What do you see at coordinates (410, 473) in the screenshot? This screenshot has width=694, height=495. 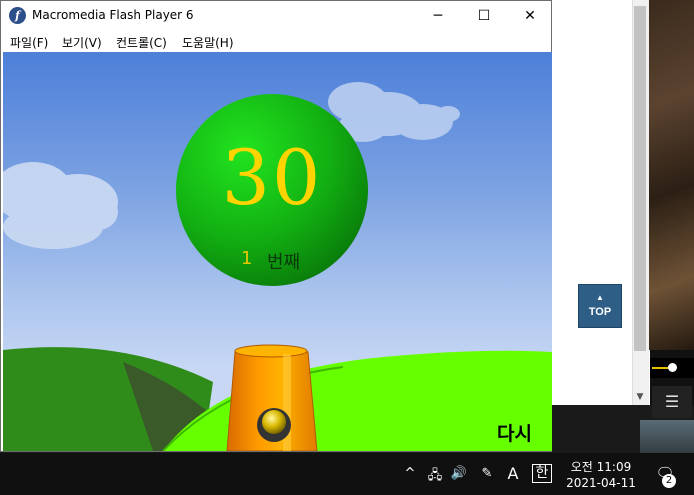 I see `show-hidden-icons-chevron-icon: ^` at bounding box center [410, 473].